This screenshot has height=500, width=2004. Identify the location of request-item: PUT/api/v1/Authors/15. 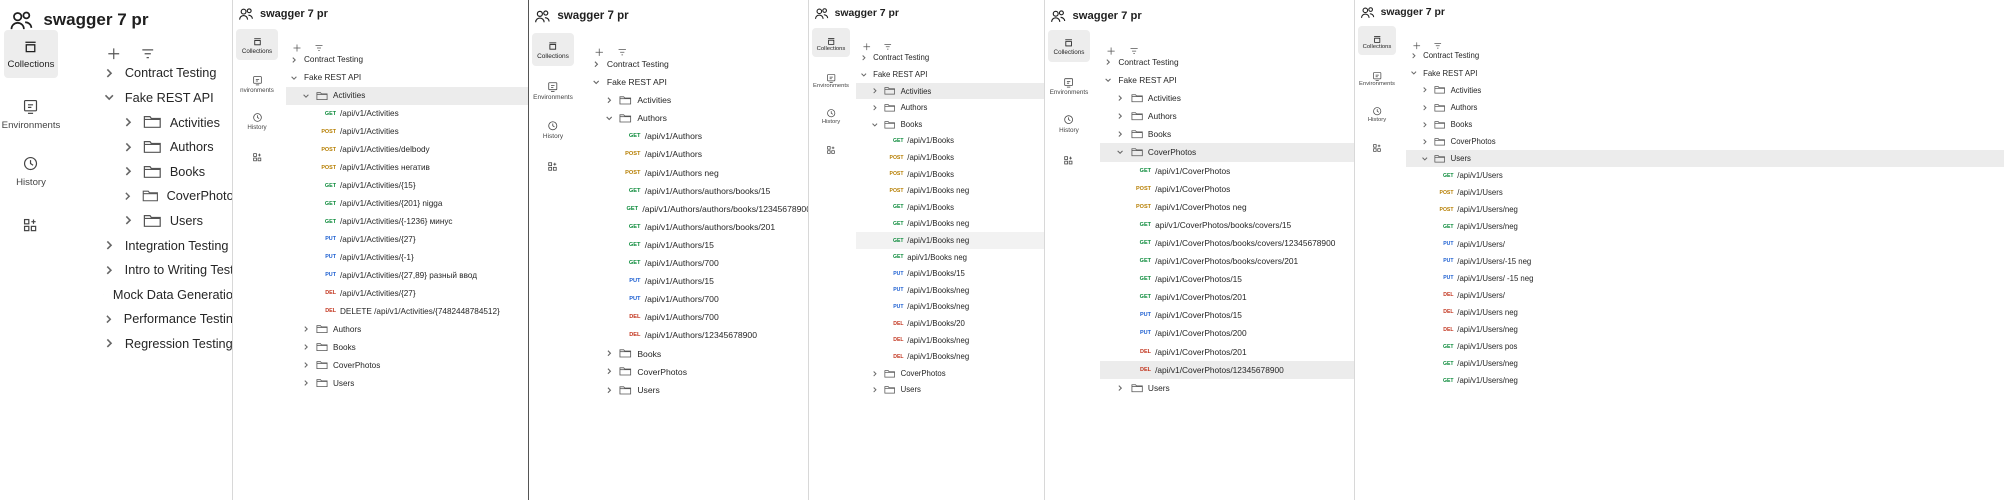
(699, 281).